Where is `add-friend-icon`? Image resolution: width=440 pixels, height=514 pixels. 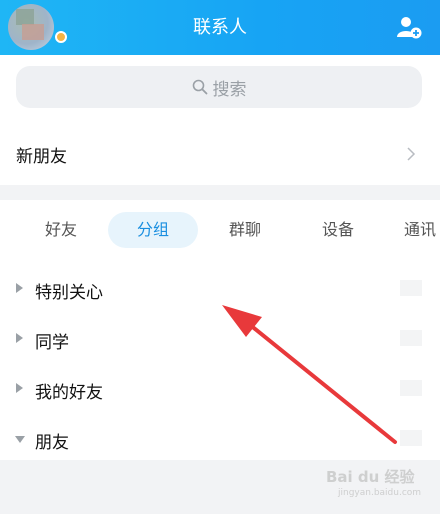 add-friend-icon is located at coordinates (409, 27).